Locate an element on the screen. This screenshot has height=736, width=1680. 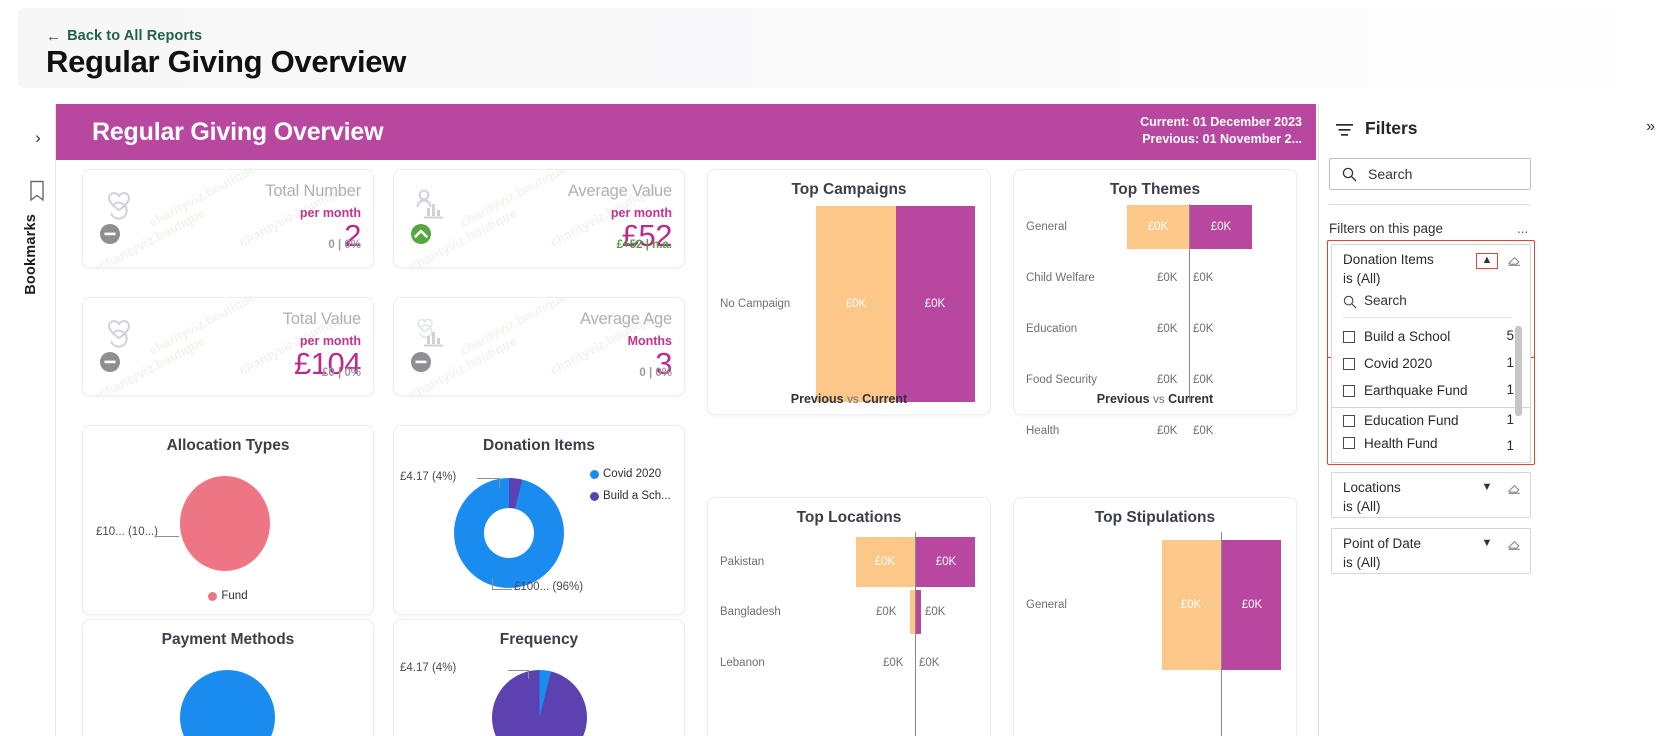
chevron-right-icon: › is located at coordinates (38, 138).